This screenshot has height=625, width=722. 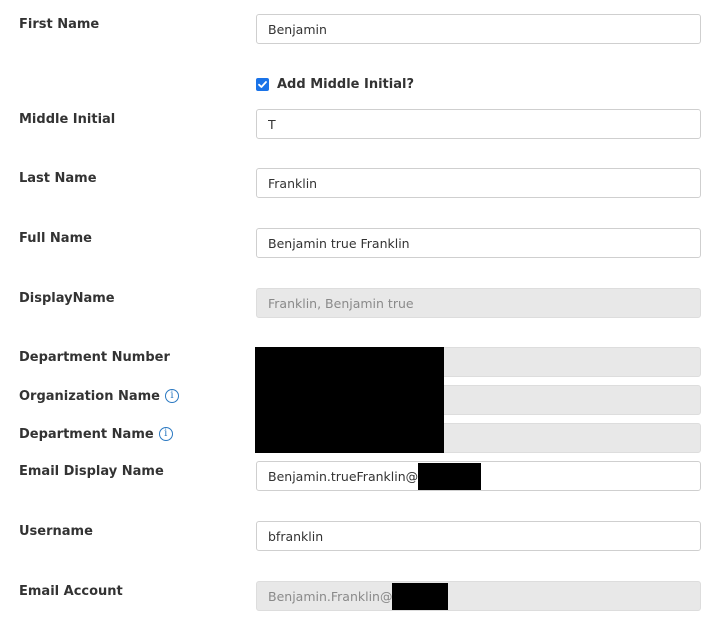 I want to click on email-domain-redaction, so click(x=450, y=476).